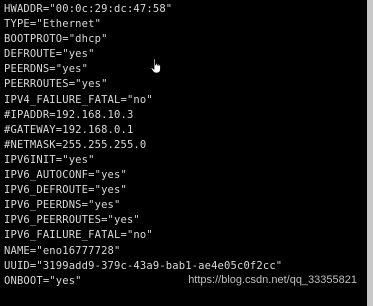  I want to click on config-line-ipv4-failure-fatal: IPV4_FAILURE_FATAL="no", so click(78, 99).